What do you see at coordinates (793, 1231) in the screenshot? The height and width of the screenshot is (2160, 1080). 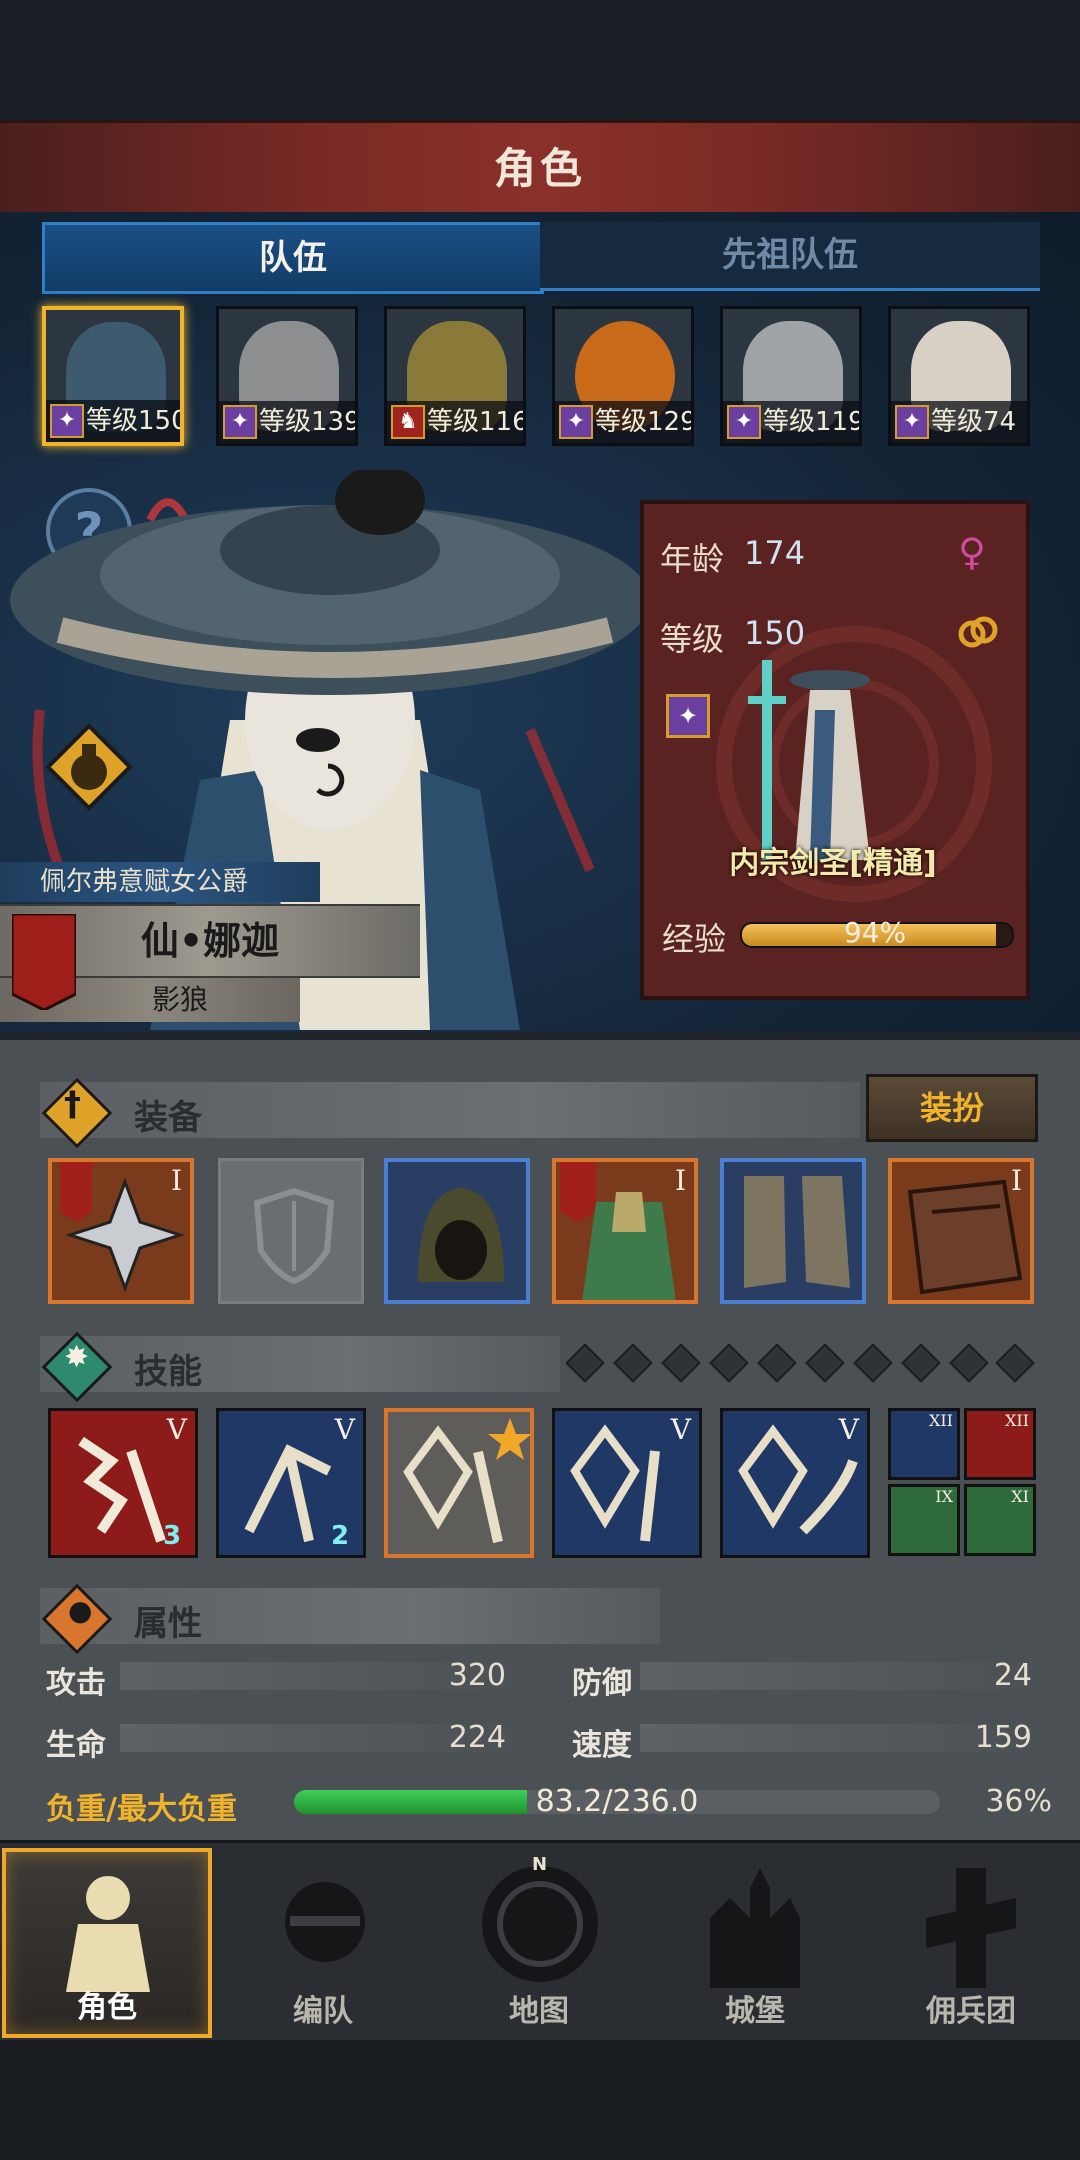 I see `equipment-slot-boots` at bounding box center [793, 1231].